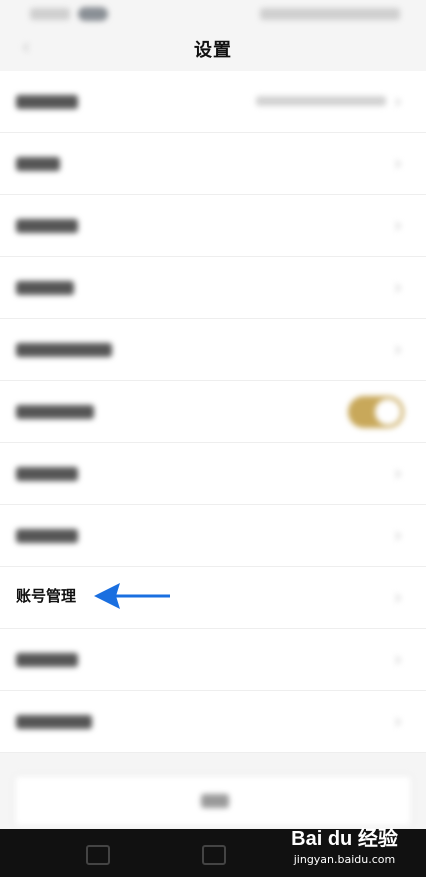 This screenshot has width=426, height=877. What do you see at coordinates (213, 598) in the screenshot?
I see `account-management-row: 账号管理 ›` at bounding box center [213, 598].